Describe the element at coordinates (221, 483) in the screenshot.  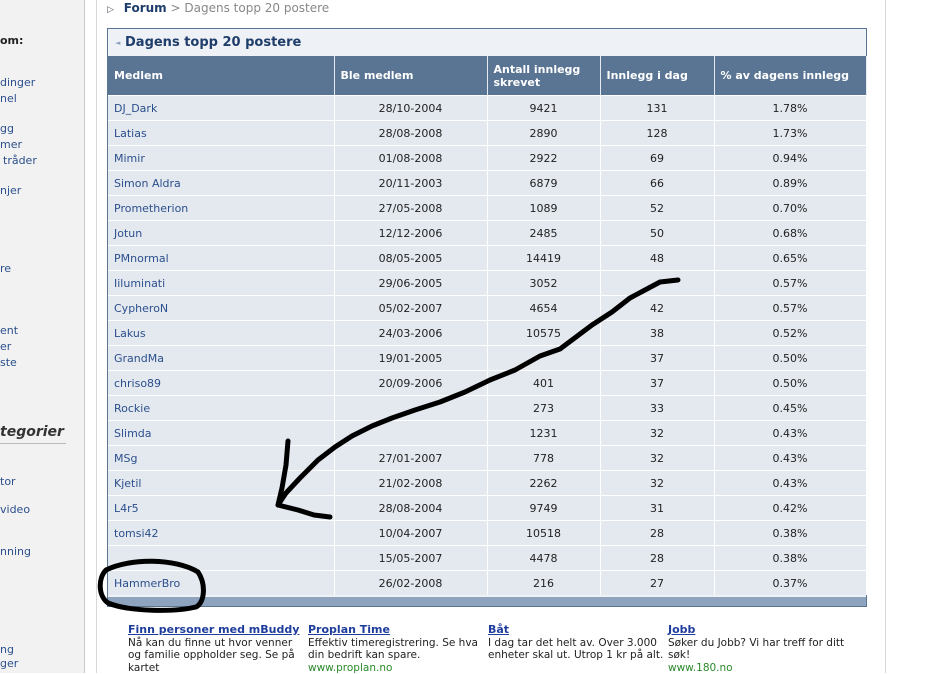
I see `cell-member-name: Kjetil` at that location.